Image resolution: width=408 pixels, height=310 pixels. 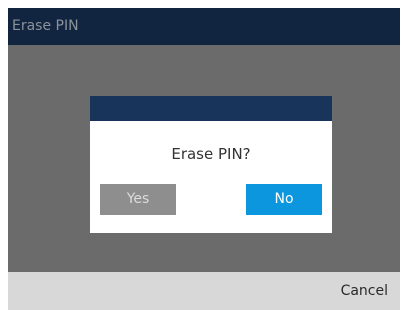 What do you see at coordinates (211, 154) in the screenshot?
I see `dialog-message: Erase PIN?` at bounding box center [211, 154].